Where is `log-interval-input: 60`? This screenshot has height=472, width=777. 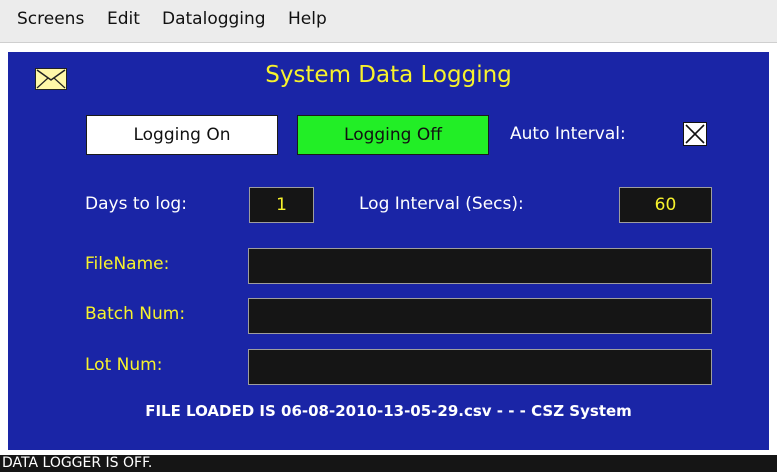 log-interval-input: 60 is located at coordinates (665, 205).